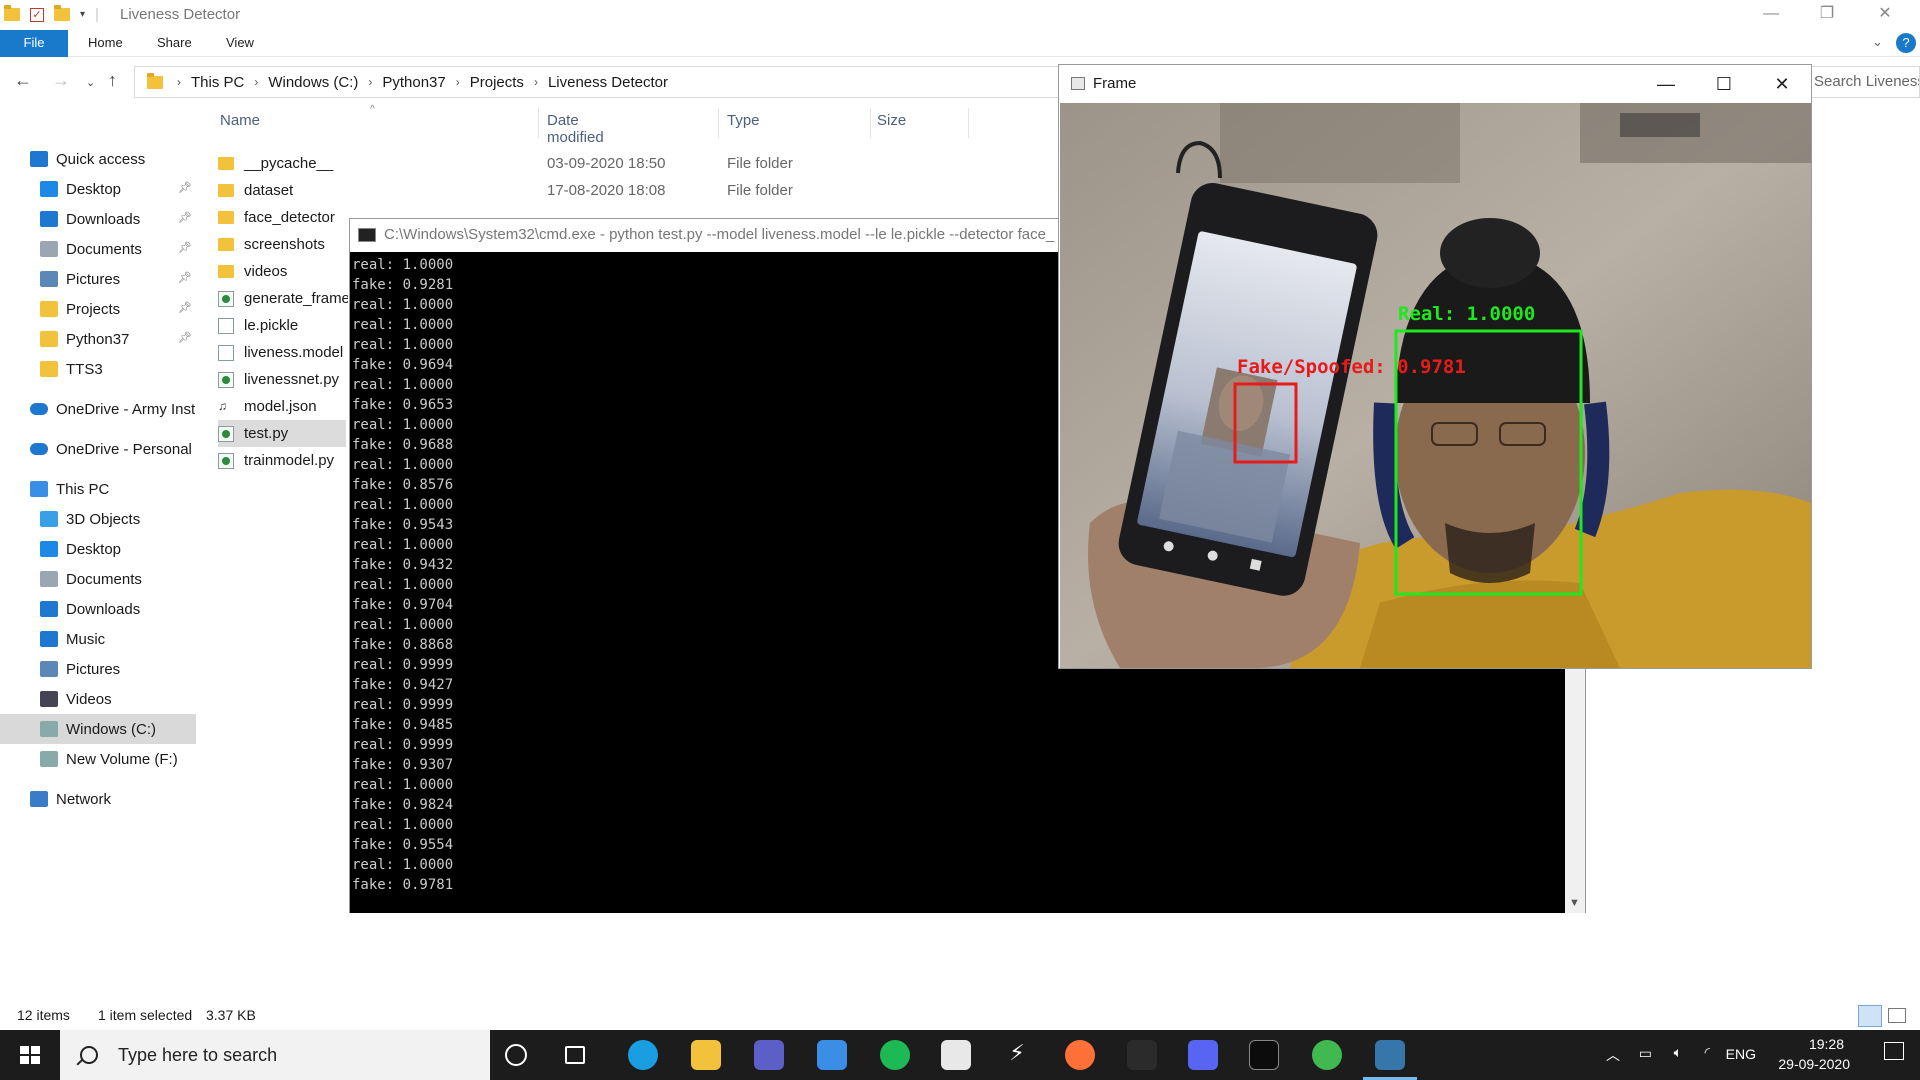  Describe the element at coordinates (413, 82) in the screenshot. I see `breadcrumb-python37: Python37` at that location.